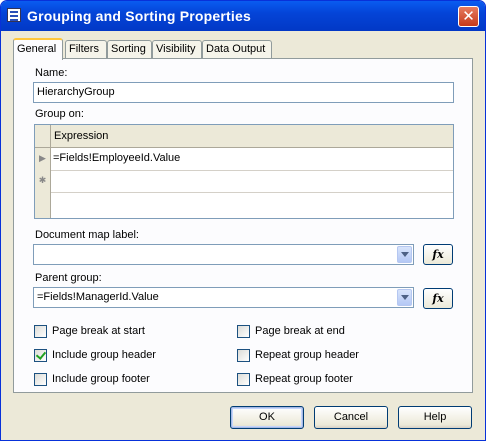 The image size is (486, 441). I want to click on parent-group-label: Parent group:, so click(68, 278).